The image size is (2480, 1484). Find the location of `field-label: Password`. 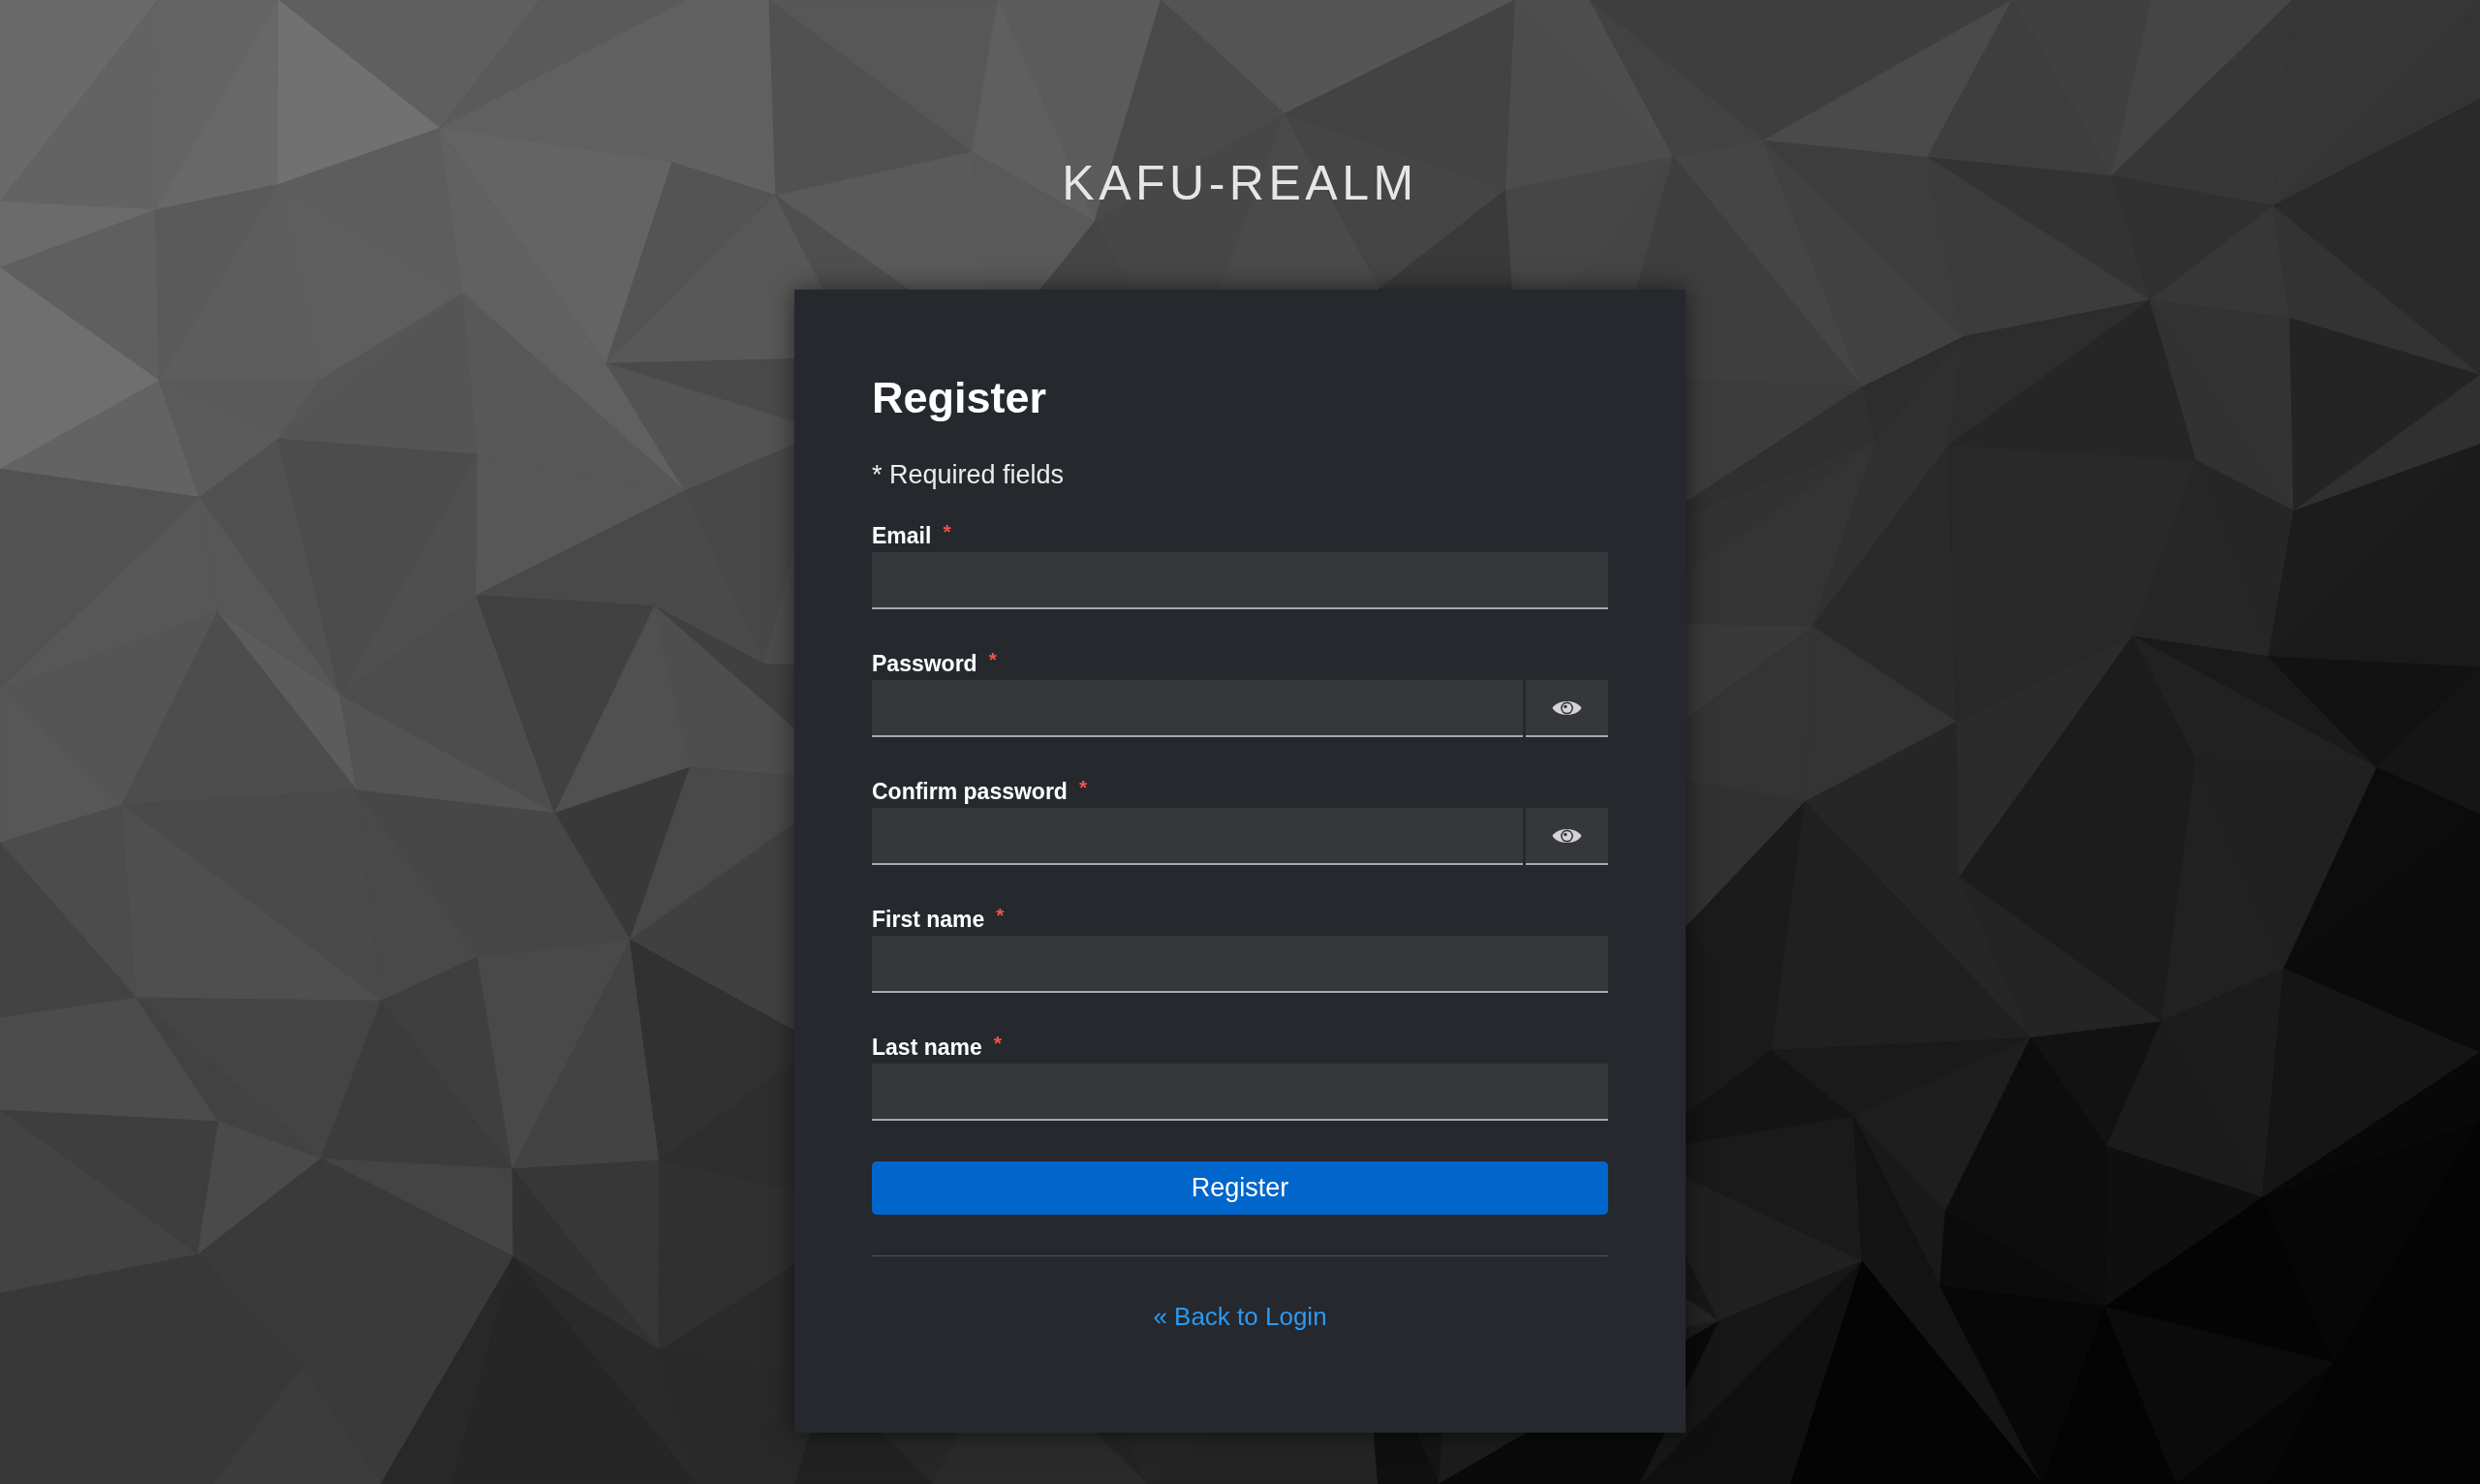

field-label: Password is located at coordinates (924, 664).